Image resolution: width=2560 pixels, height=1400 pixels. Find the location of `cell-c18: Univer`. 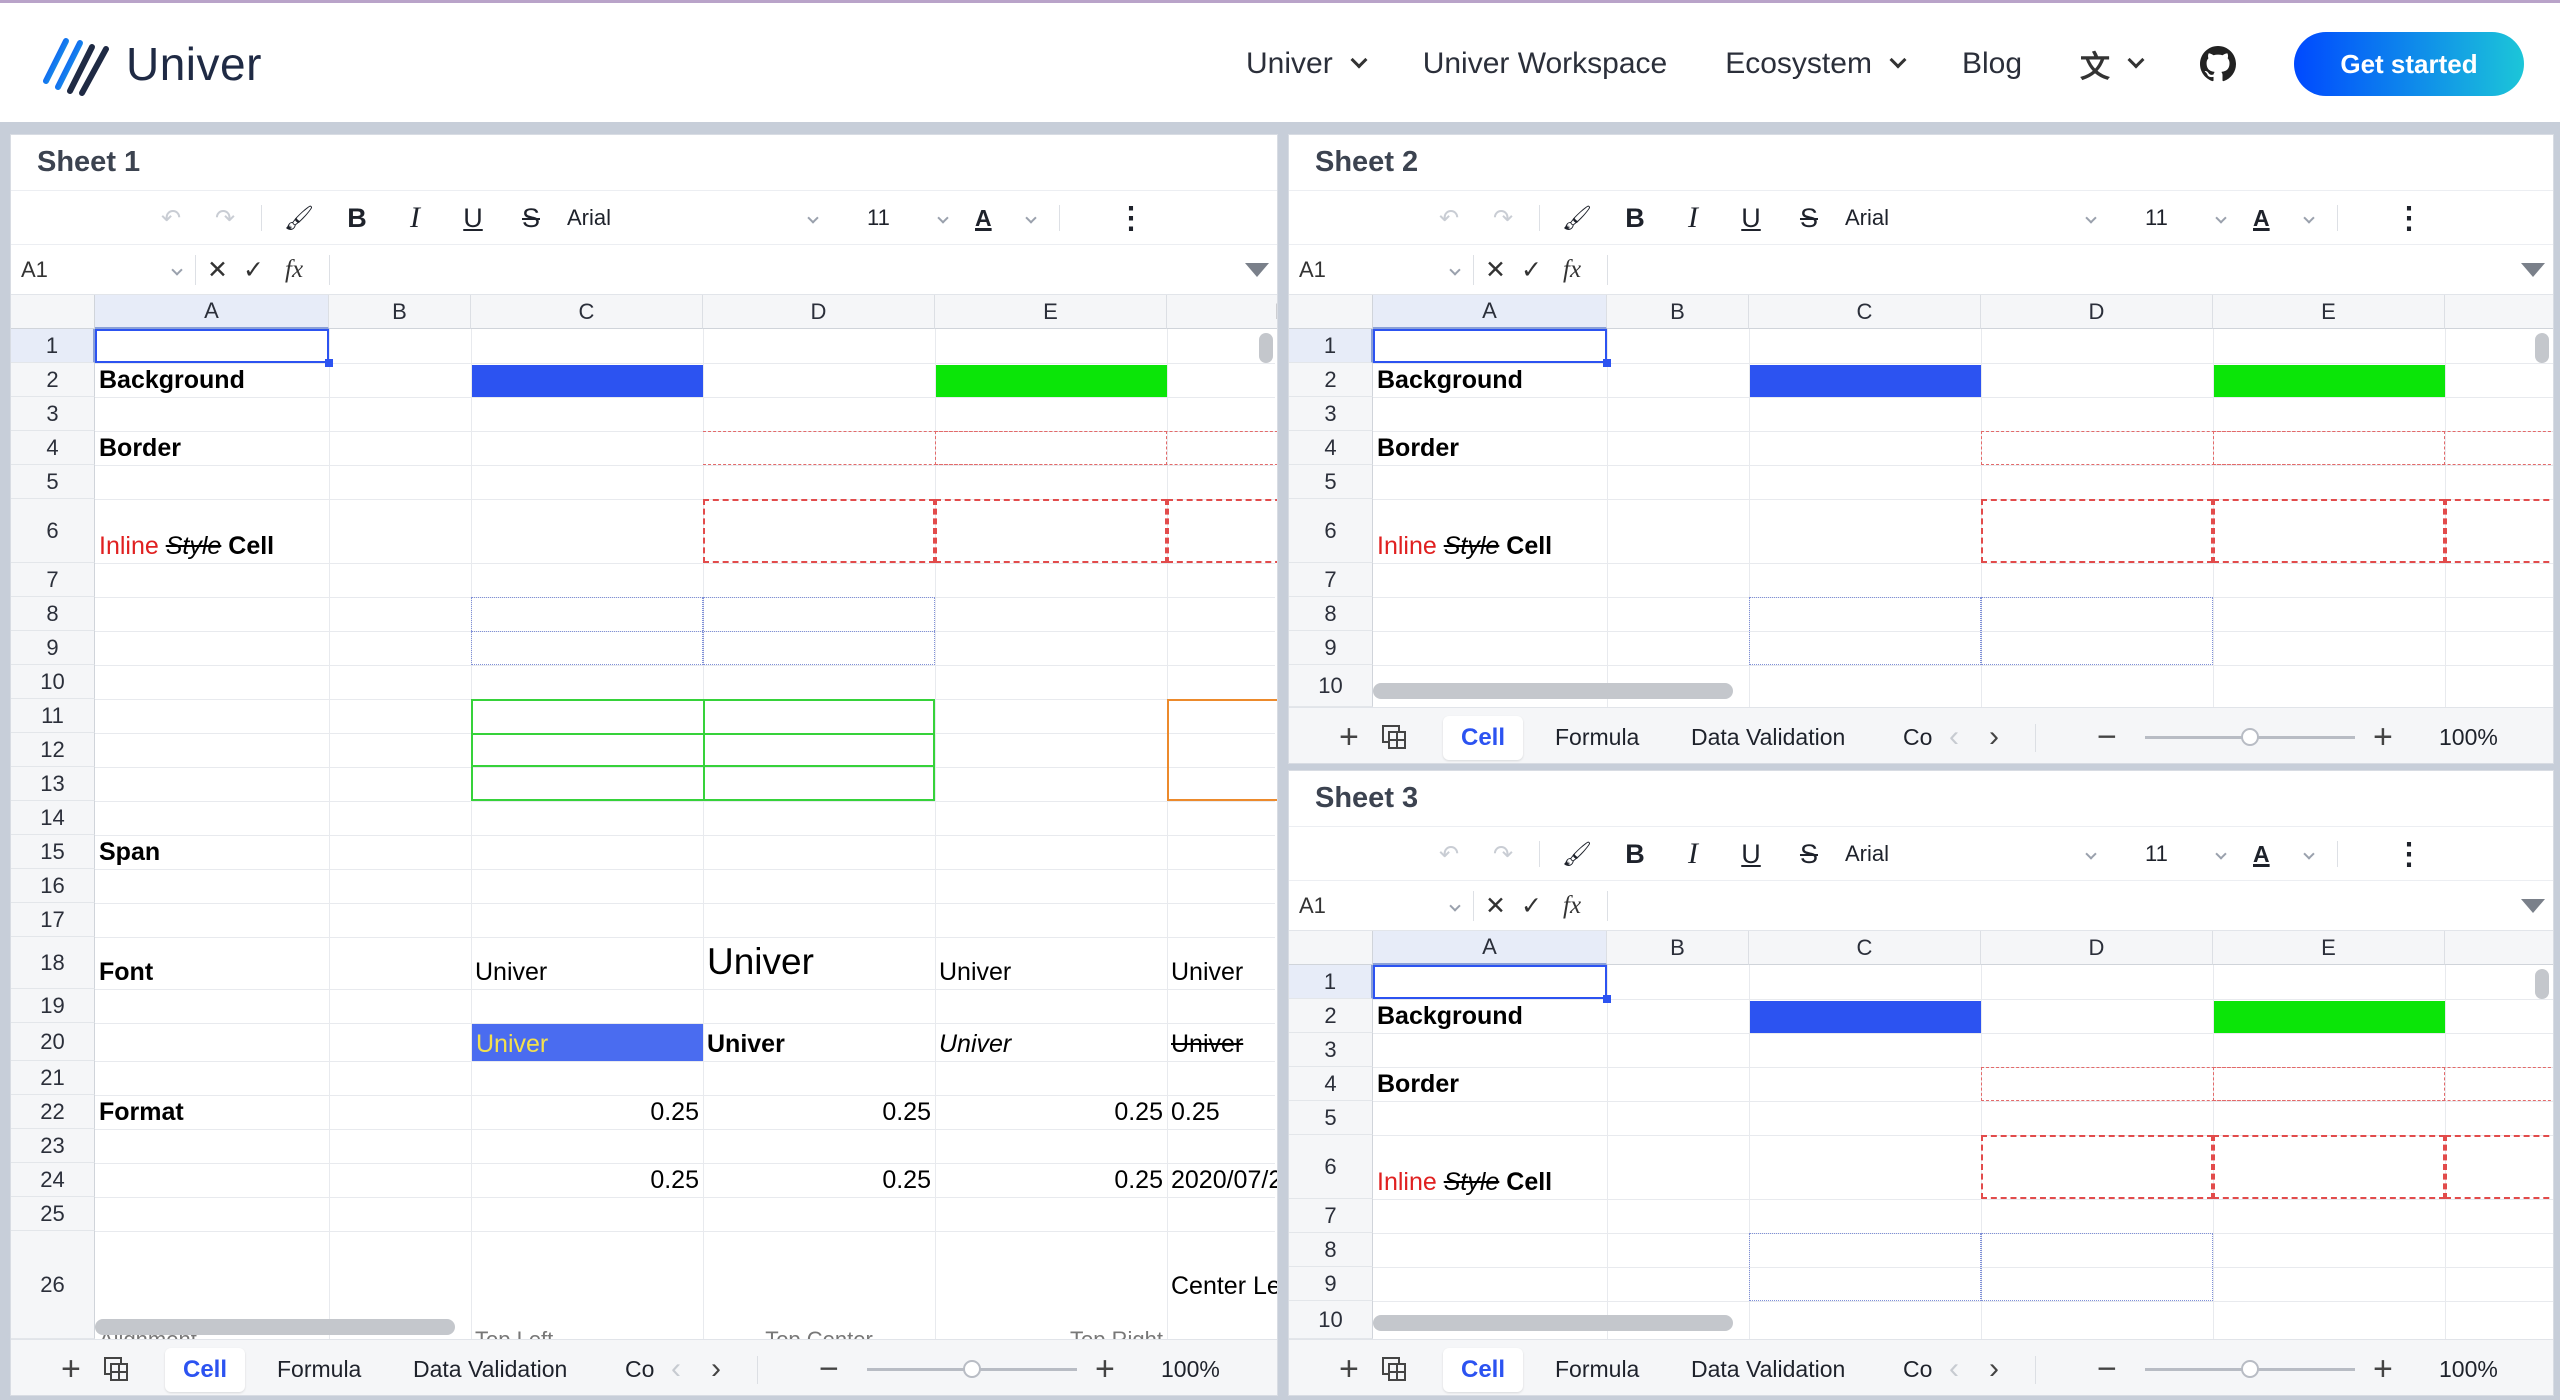

cell-c18: Univer is located at coordinates (587, 963).